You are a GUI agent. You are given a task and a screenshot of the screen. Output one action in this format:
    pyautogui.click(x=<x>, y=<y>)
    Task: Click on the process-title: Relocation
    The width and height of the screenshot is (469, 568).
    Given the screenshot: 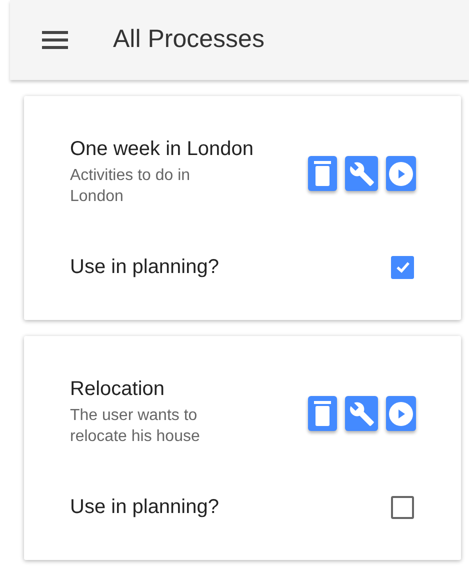 What is the action you would take?
    pyautogui.click(x=118, y=389)
    